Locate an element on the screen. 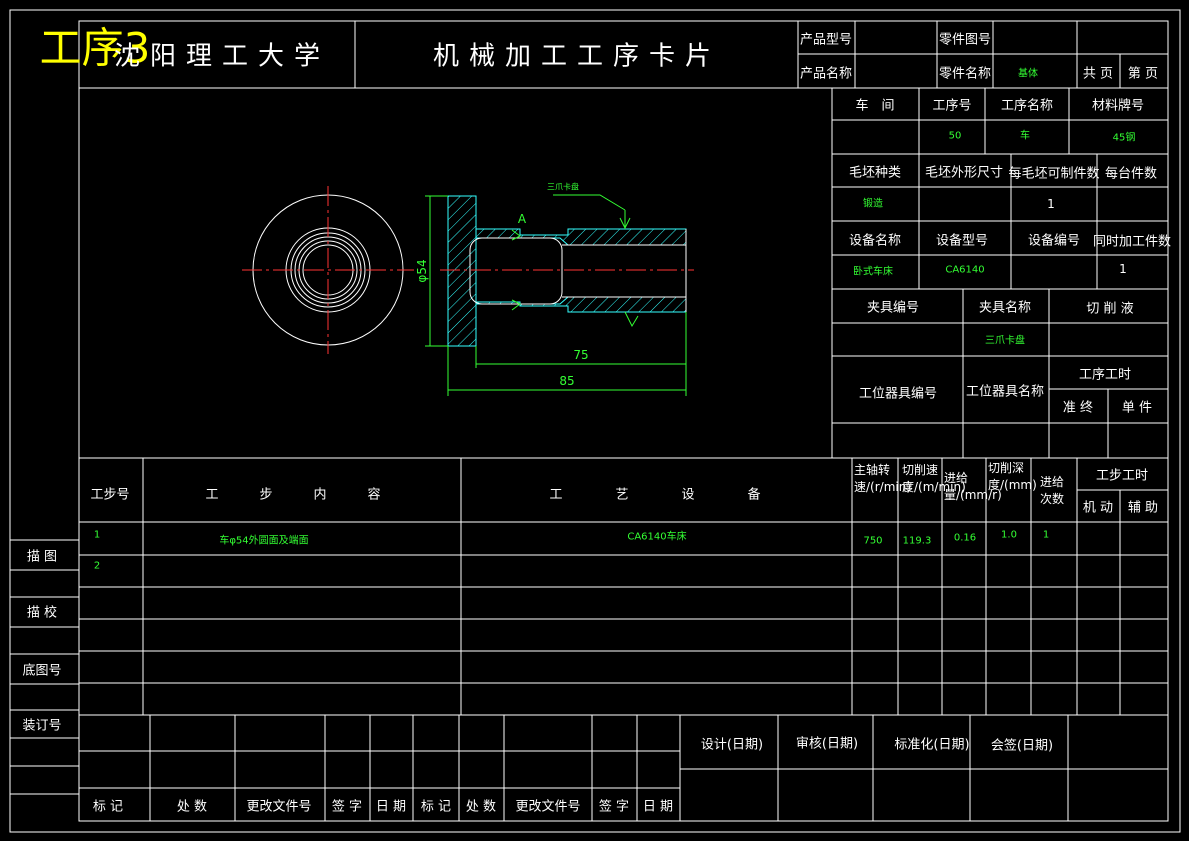 This screenshot has width=1189, height=841. binding-no-label: 装订号 is located at coordinates (42, 726).